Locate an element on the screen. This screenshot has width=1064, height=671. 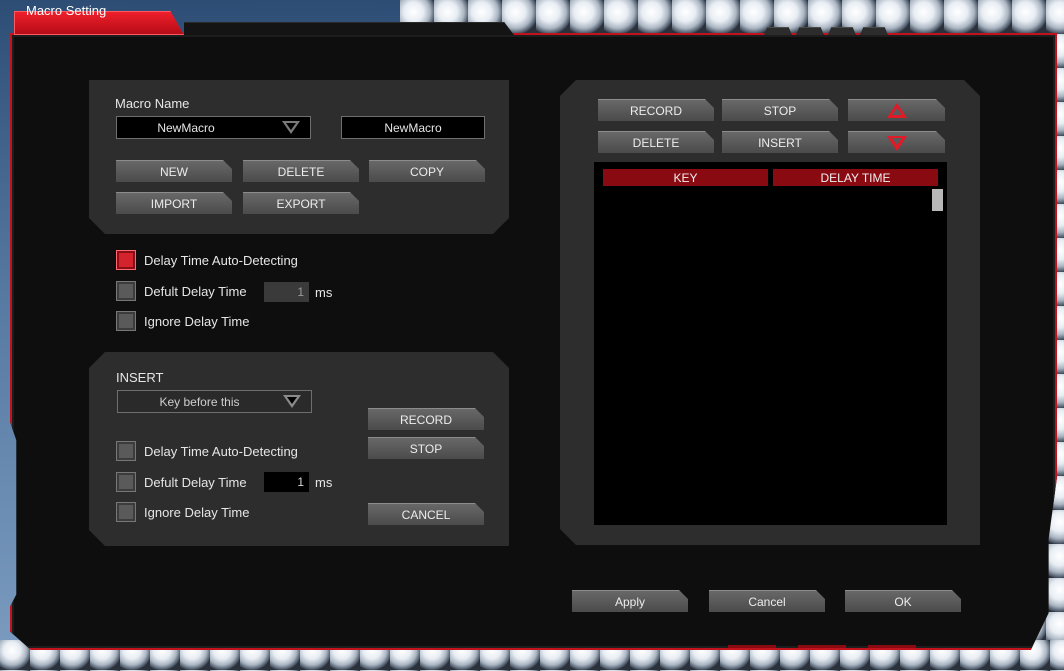
export-macro-button: EXPORT is located at coordinates (301, 203).